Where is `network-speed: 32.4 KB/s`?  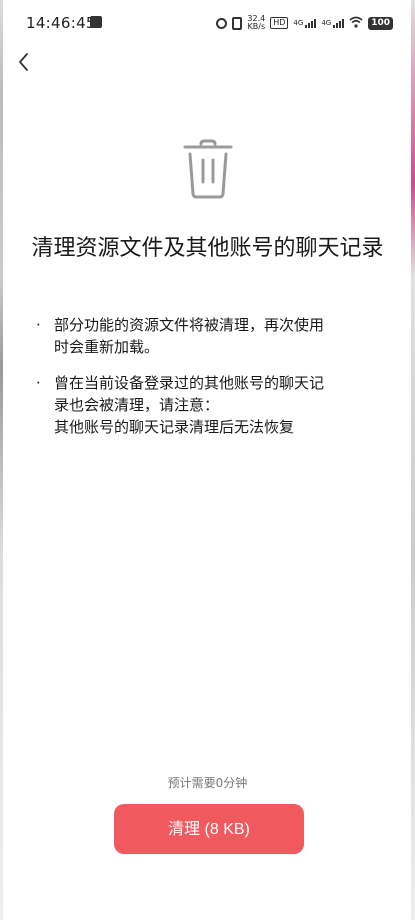 network-speed: 32.4 KB/s is located at coordinates (256, 23).